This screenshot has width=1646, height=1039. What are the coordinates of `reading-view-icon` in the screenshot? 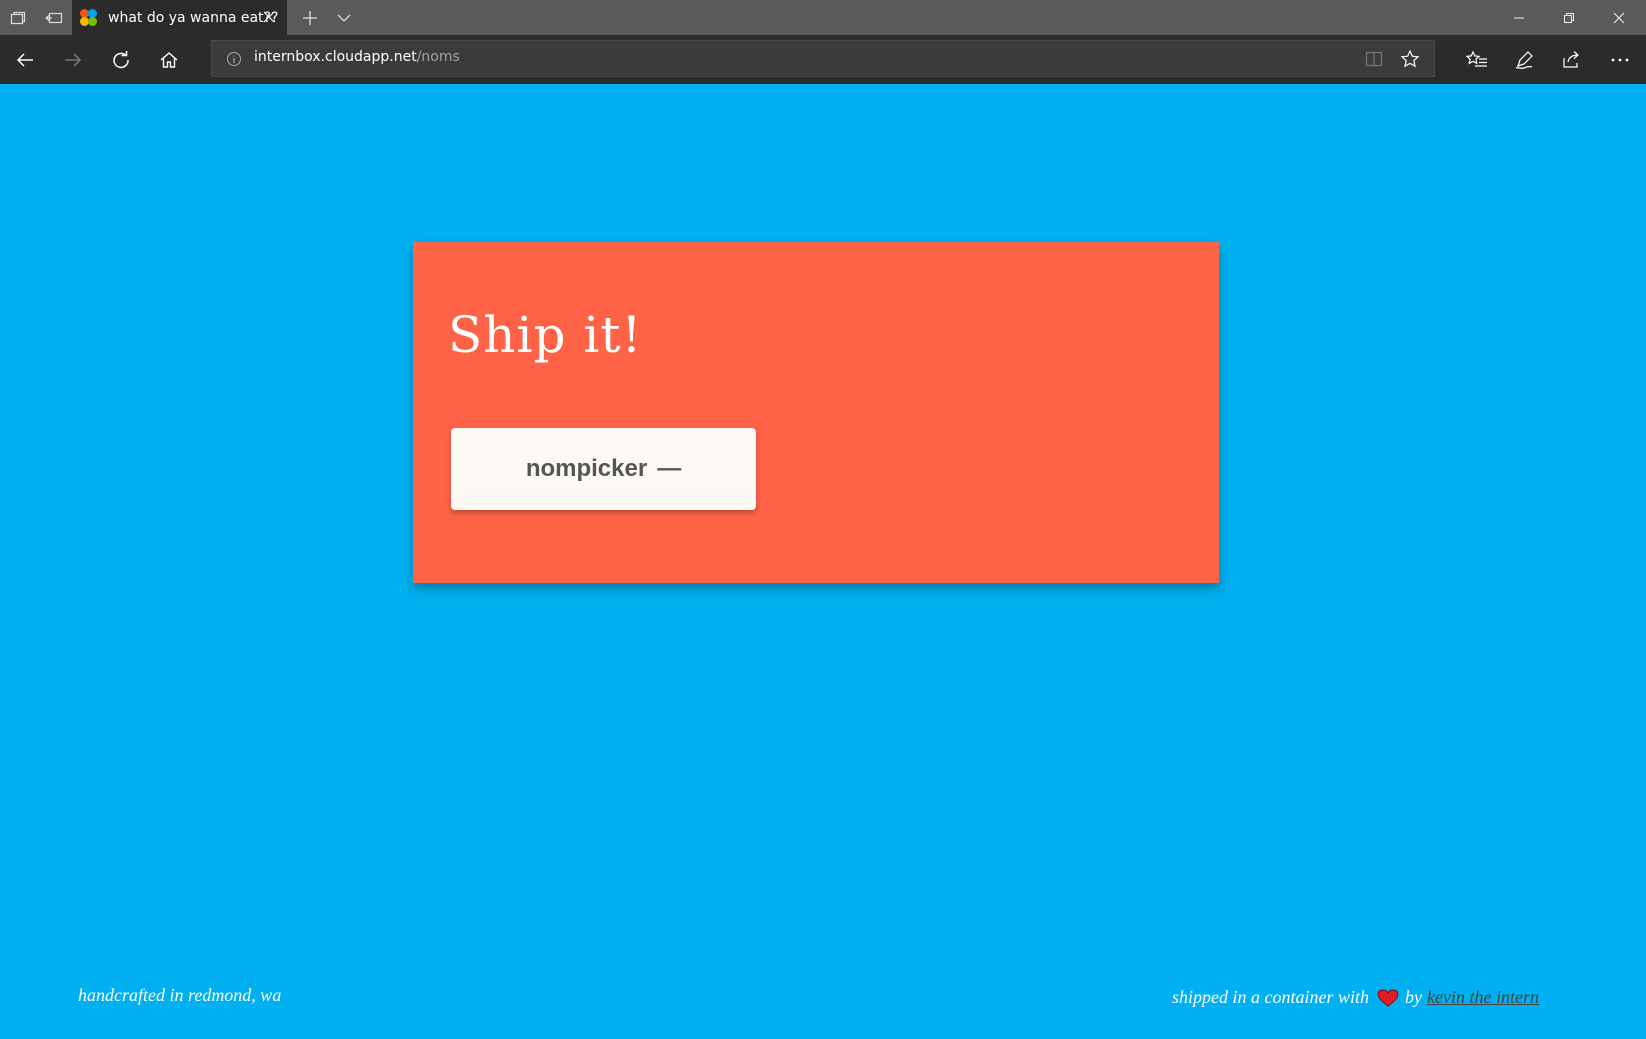 It's located at (1374, 59).